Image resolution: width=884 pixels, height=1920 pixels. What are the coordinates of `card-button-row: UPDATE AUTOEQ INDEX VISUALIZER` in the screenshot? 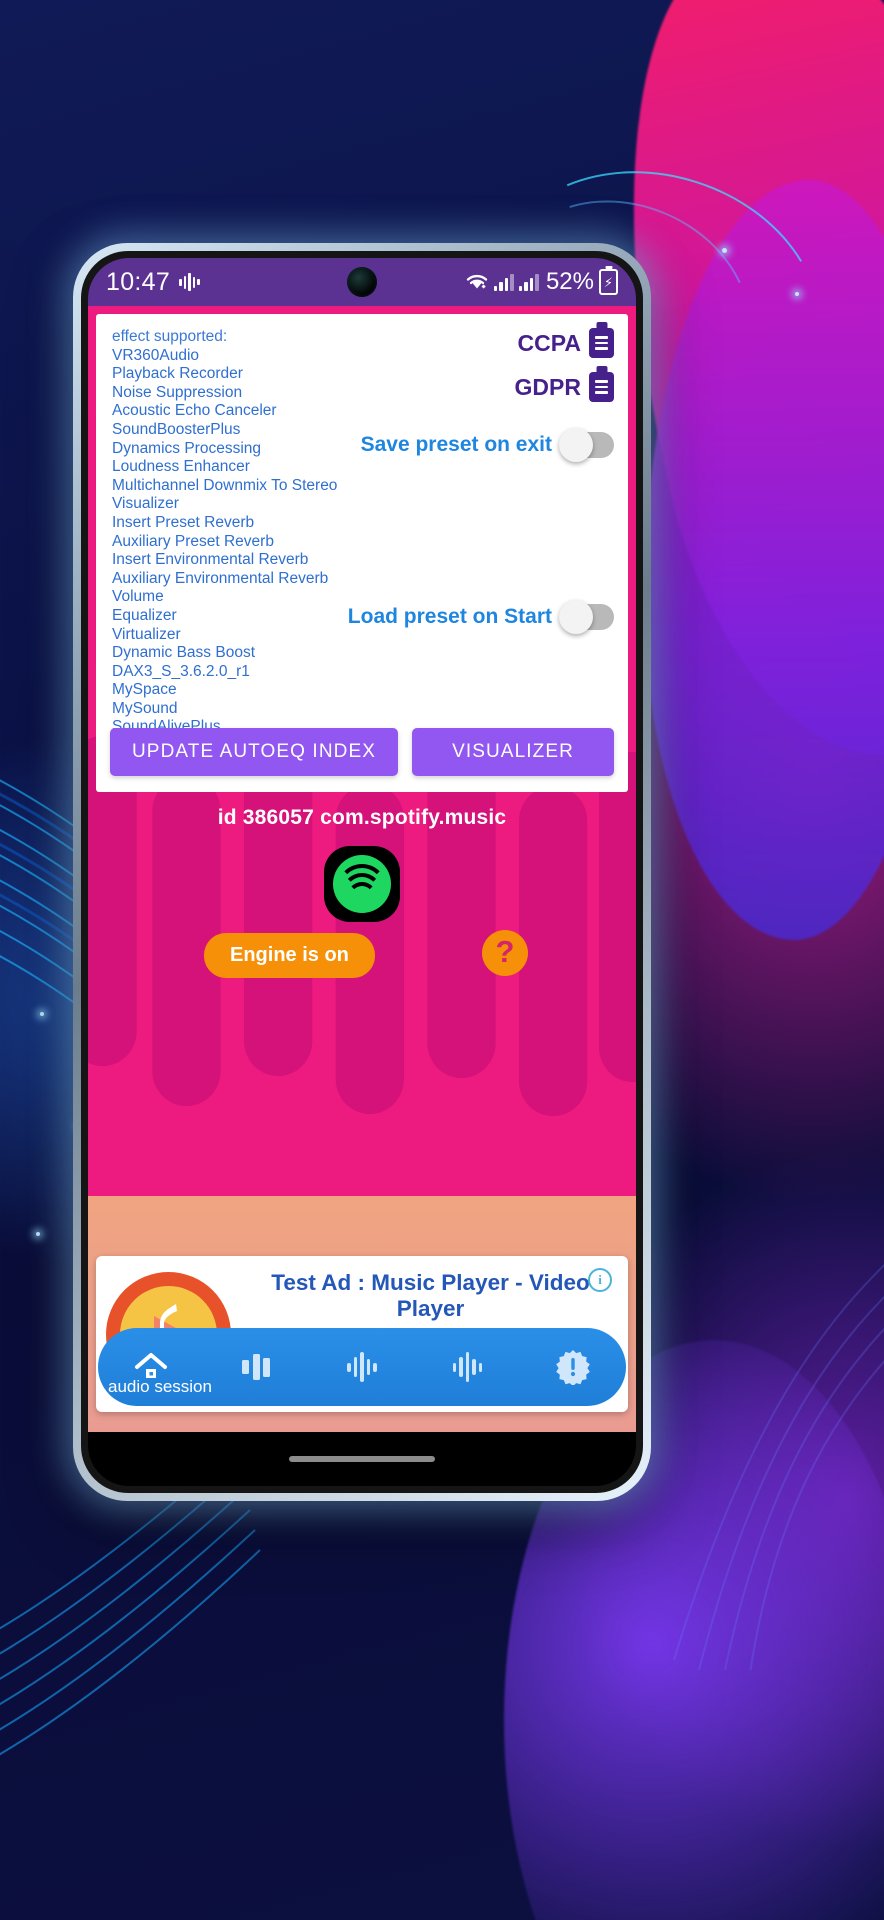 It's located at (362, 752).